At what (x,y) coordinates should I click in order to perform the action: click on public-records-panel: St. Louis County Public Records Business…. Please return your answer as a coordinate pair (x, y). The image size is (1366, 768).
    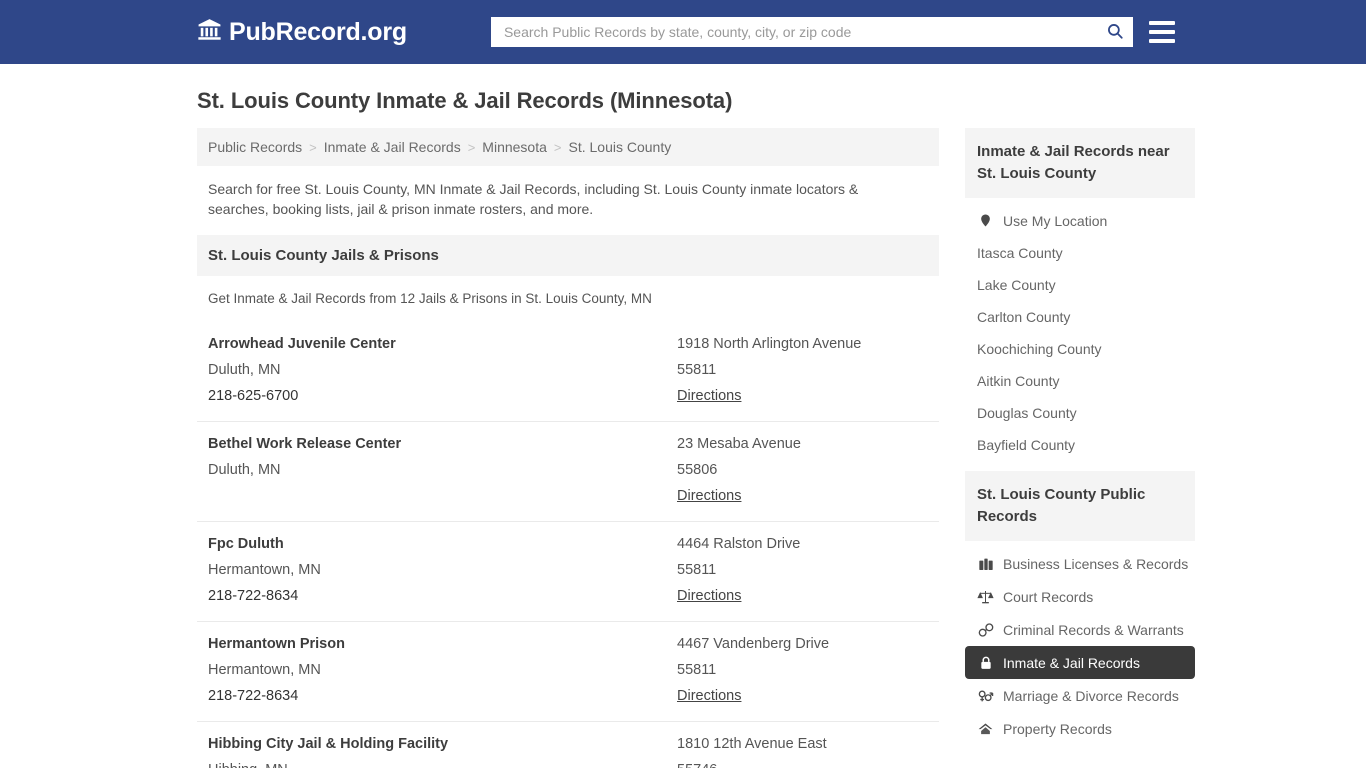
    Looking at the image, I should click on (1080, 609).